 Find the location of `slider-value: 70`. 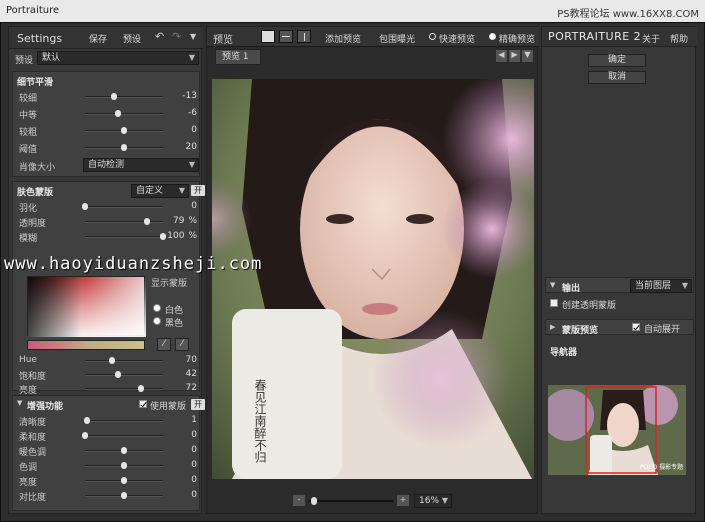

slider-value: 70 is located at coordinates (180, 360).